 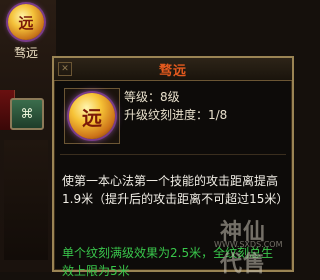 I want to click on skill-slot-wuyuan: 远 骛远, so click(x=26, y=33).